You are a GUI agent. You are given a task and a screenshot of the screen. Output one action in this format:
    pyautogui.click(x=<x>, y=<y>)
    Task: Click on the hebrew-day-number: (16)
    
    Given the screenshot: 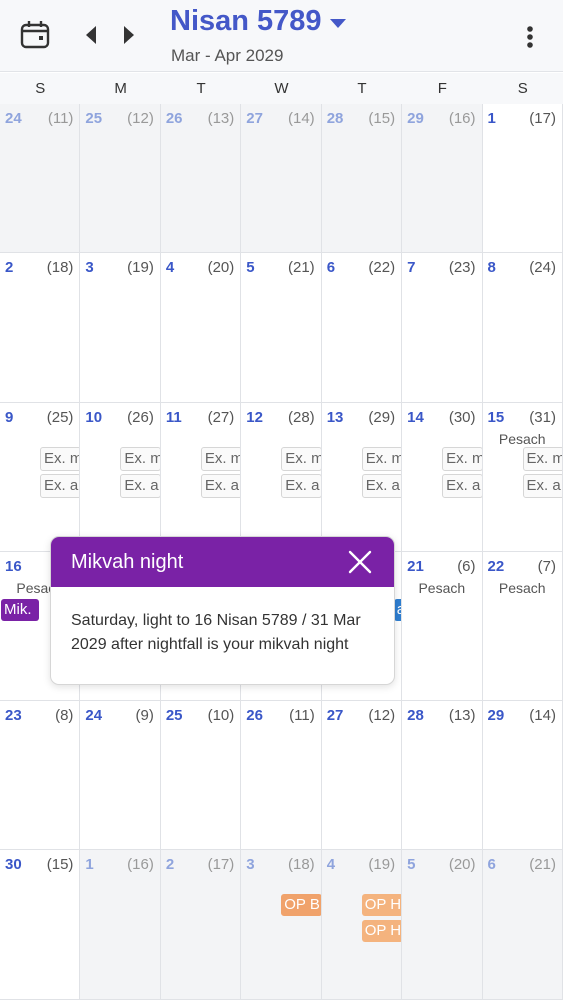 What is the action you would take?
    pyautogui.click(x=462, y=118)
    